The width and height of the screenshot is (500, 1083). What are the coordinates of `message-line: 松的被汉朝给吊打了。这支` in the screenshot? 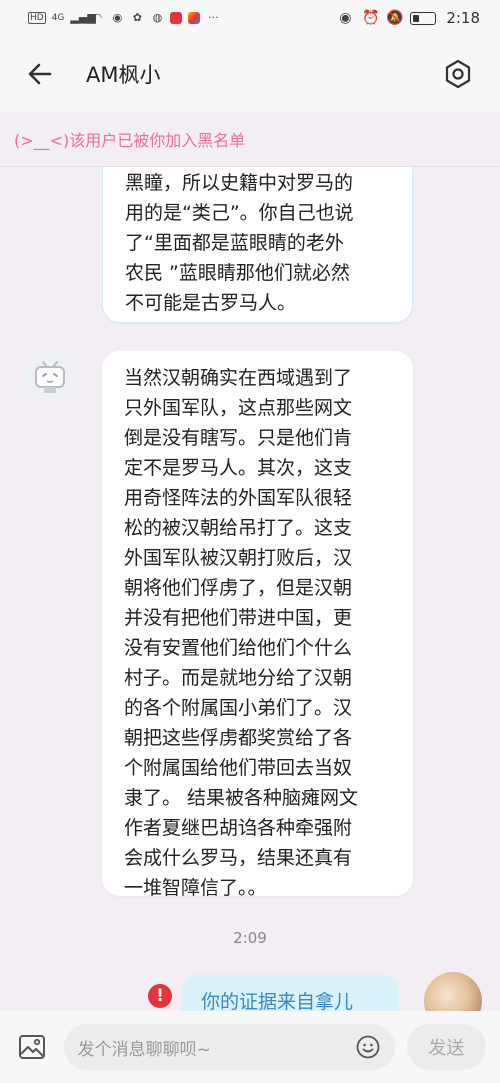 It's located at (238, 528).